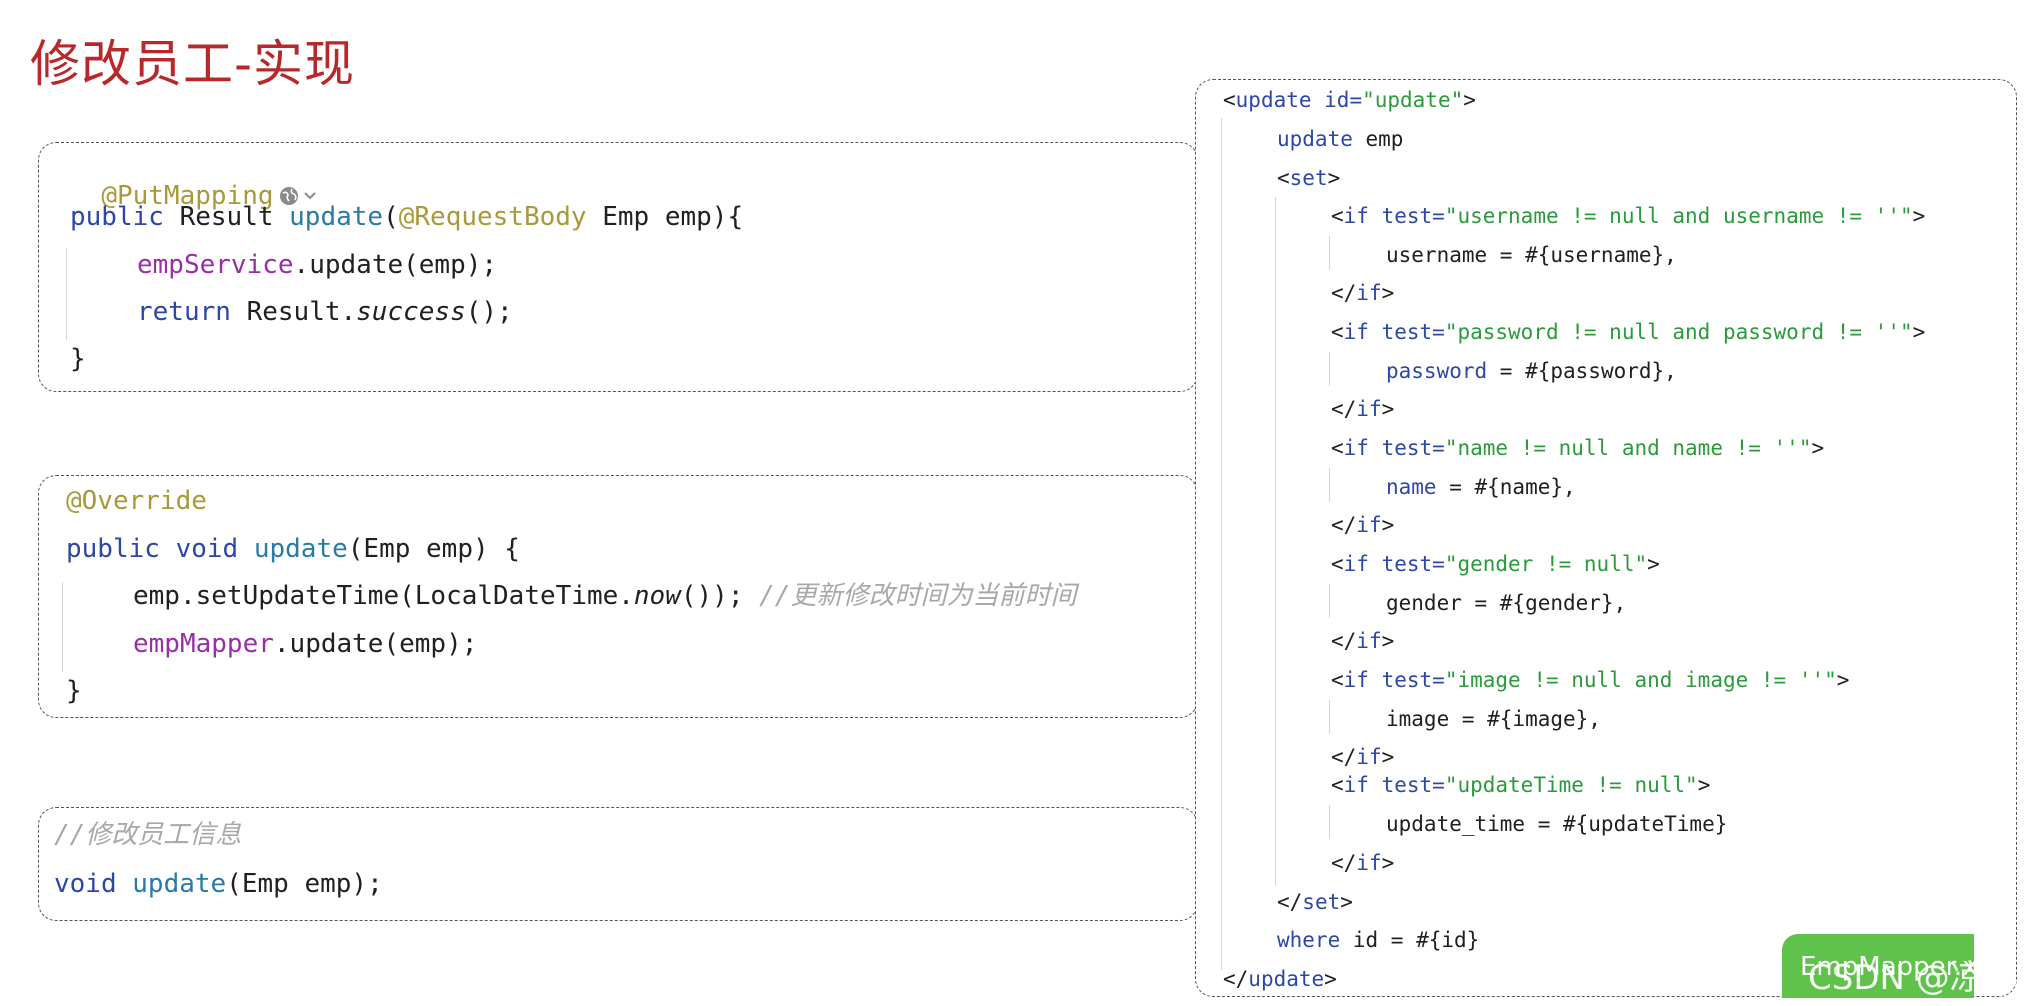 This screenshot has height=1006, width=2037. I want to click on xml-where-clause: where id = #{id}, so click(1378, 940).